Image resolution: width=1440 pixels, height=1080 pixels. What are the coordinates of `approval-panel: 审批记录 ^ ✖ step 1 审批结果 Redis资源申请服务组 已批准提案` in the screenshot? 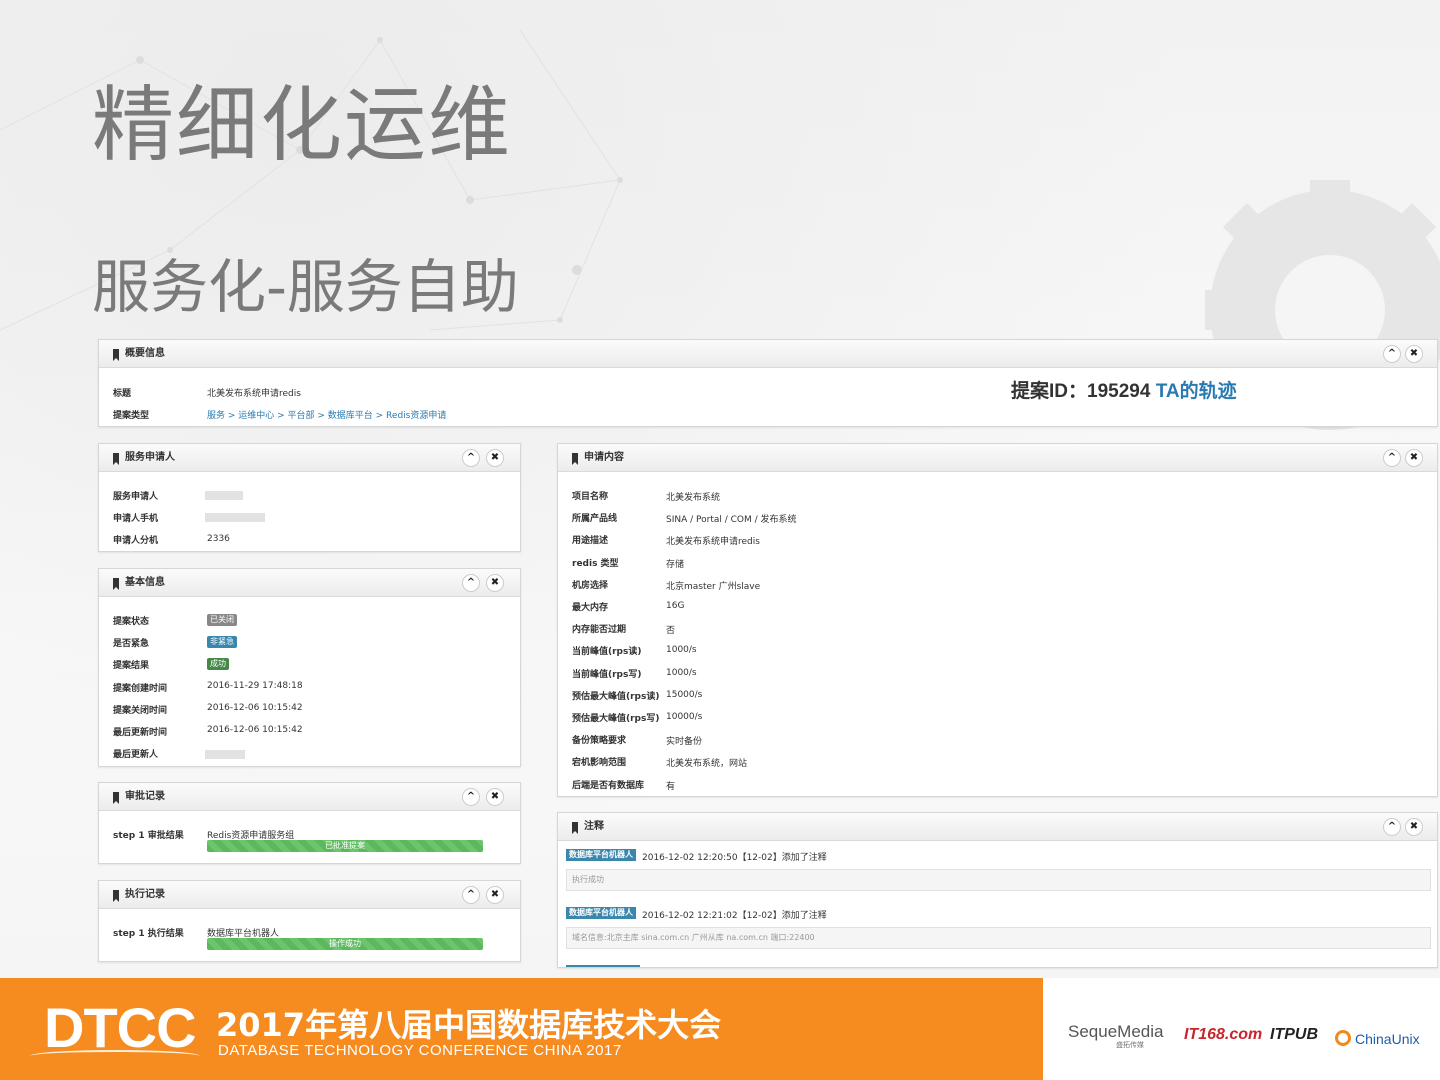 It's located at (309, 823).